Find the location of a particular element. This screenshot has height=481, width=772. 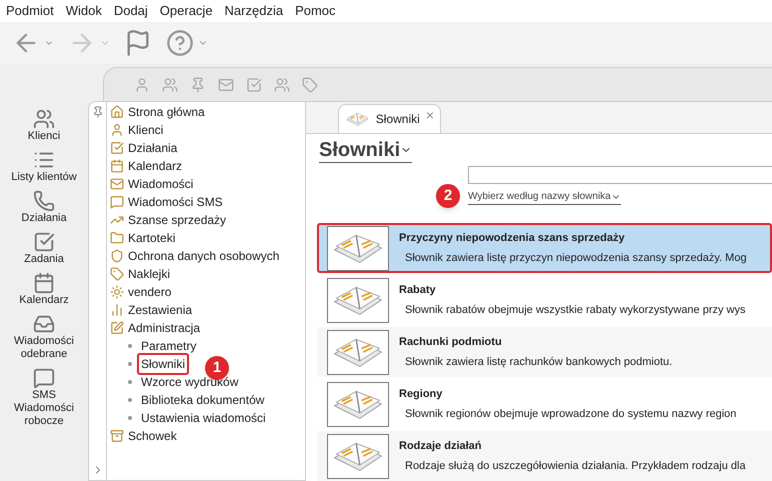

menu-item: Pomoc is located at coordinates (315, 11).